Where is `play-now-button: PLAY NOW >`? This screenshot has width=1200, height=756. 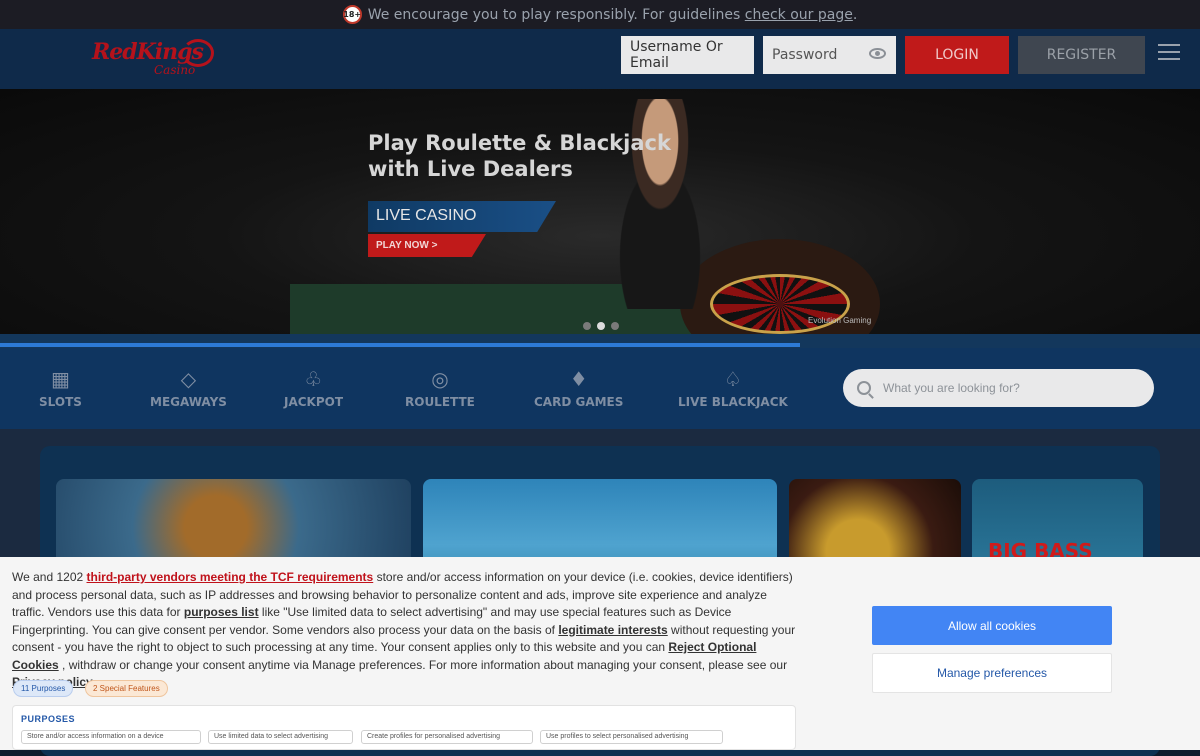
play-now-button: PLAY NOW > is located at coordinates (427, 245).